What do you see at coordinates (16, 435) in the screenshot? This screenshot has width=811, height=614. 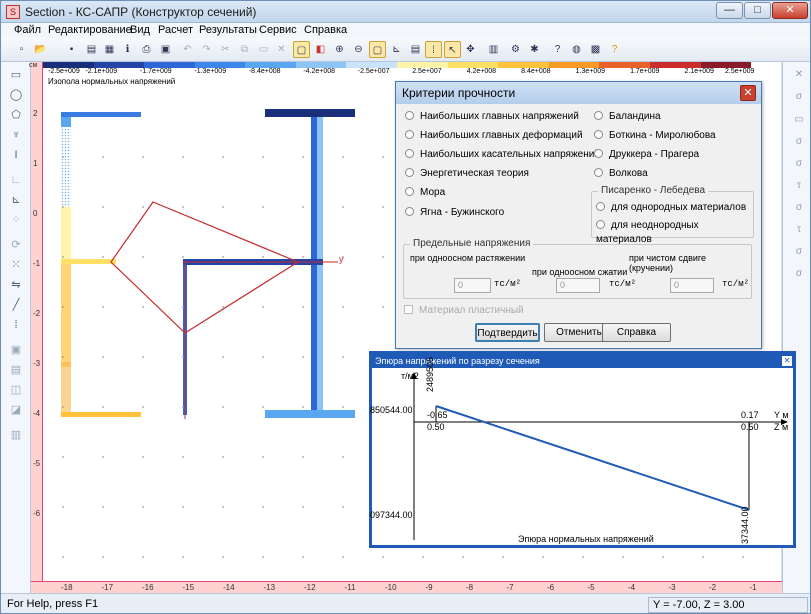 I see `layer-icon: ▥` at bounding box center [16, 435].